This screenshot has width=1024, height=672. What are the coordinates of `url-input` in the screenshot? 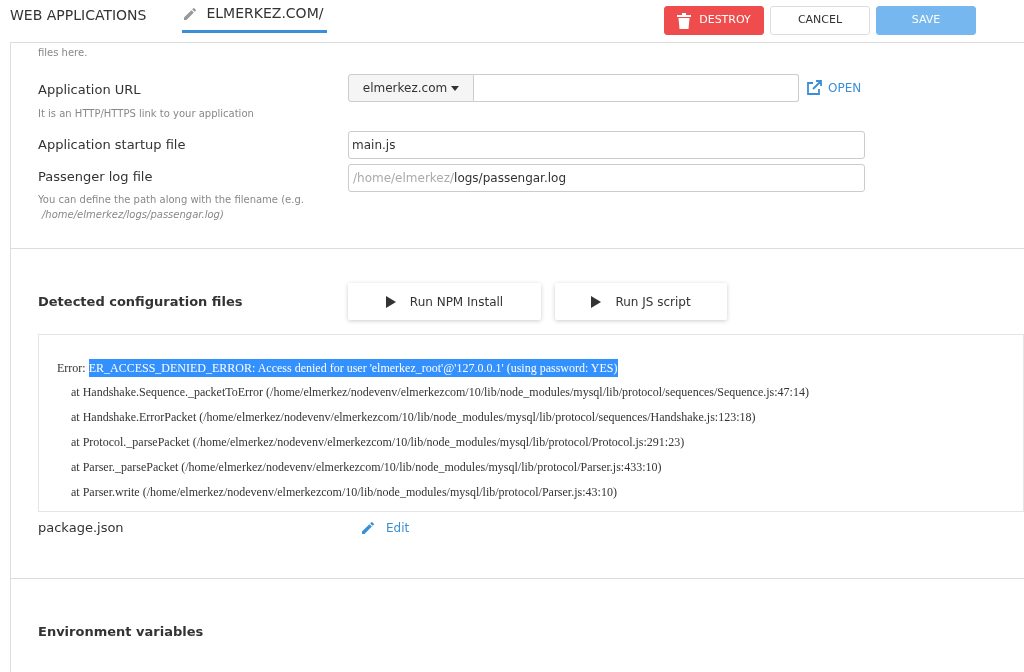 It's located at (636, 88).